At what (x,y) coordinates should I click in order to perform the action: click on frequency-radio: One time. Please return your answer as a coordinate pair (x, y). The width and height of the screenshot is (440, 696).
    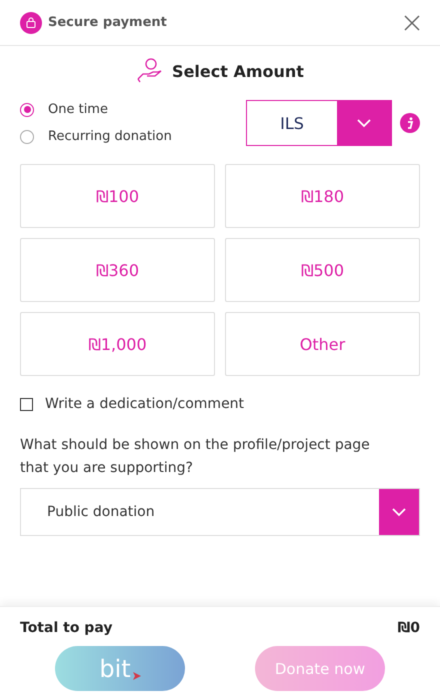
    Looking at the image, I should click on (129, 109).